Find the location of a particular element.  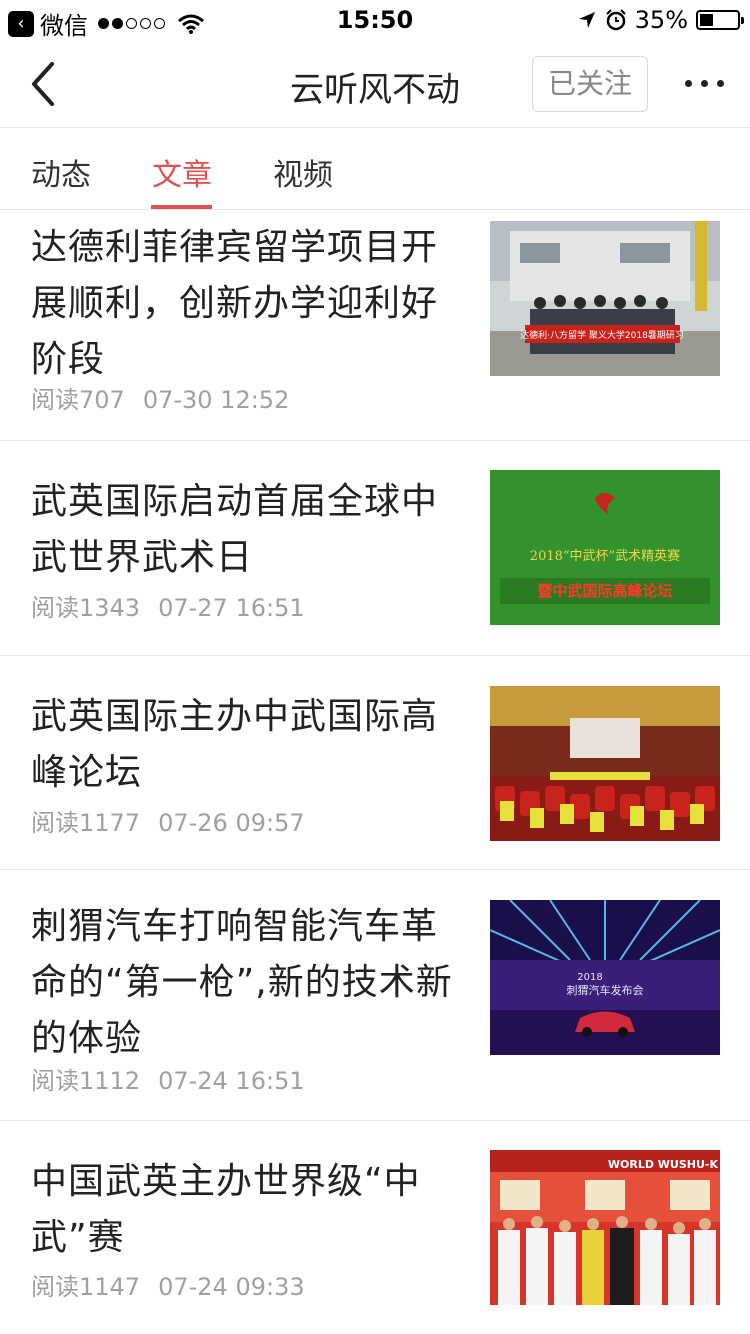

stage-line-1: 2018 is located at coordinates (589, 977).